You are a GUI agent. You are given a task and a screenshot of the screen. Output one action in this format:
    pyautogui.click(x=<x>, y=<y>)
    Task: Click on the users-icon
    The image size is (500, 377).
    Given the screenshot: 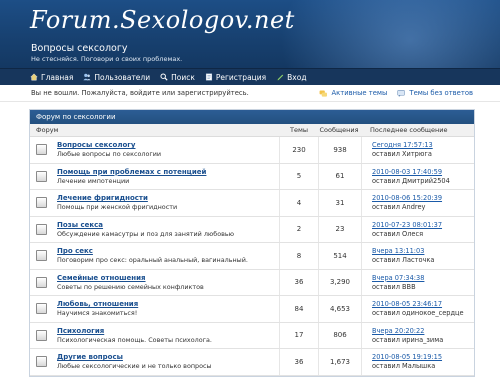 What is the action you would take?
    pyautogui.click(x=87, y=77)
    